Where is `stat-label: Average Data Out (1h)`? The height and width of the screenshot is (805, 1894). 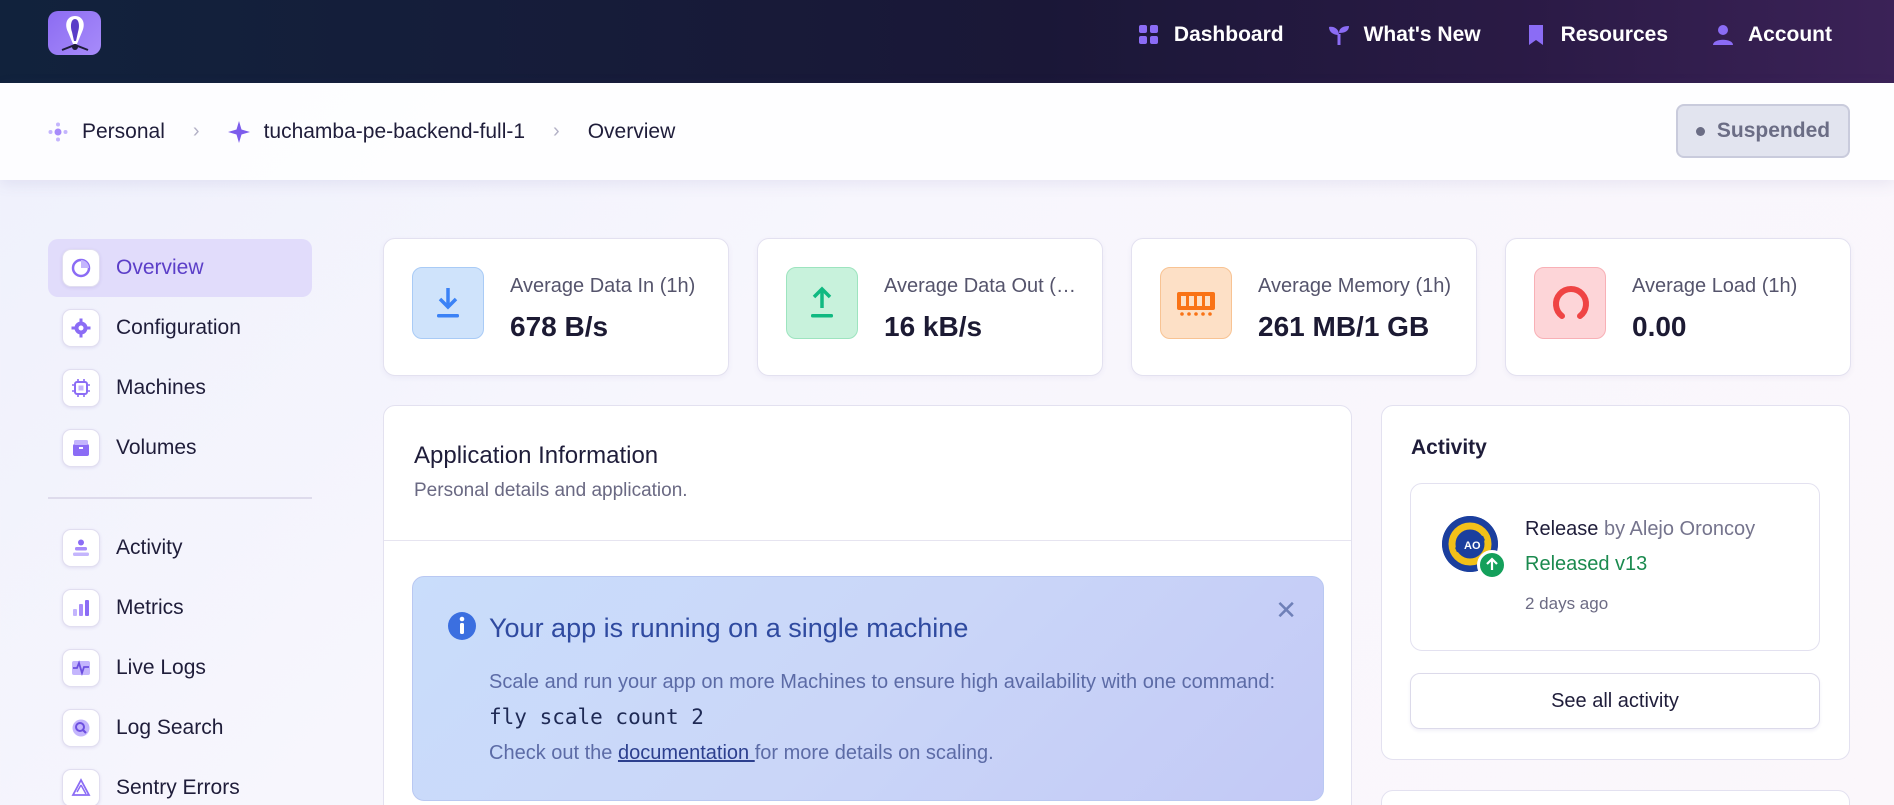
stat-label: Average Data Out (1h) is located at coordinates (984, 286).